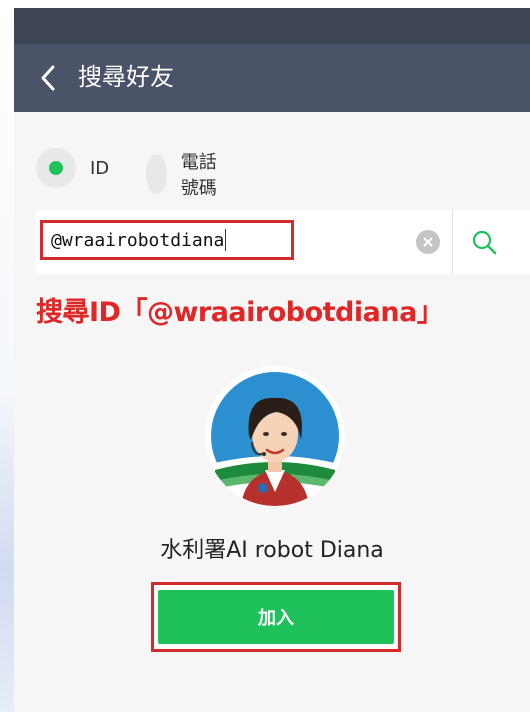  What do you see at coordinates (198, 175) in the screenshot?
I see `radio-label-phone: 電話號碼` at bounding box center [198, 175].